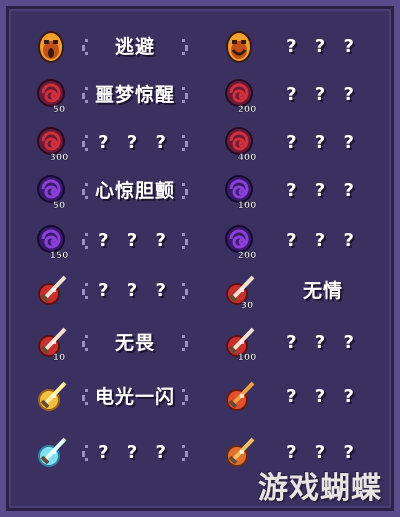  I want to click on achievement-row: 10 无畏 100 ? ? ?, so click(202, 343).